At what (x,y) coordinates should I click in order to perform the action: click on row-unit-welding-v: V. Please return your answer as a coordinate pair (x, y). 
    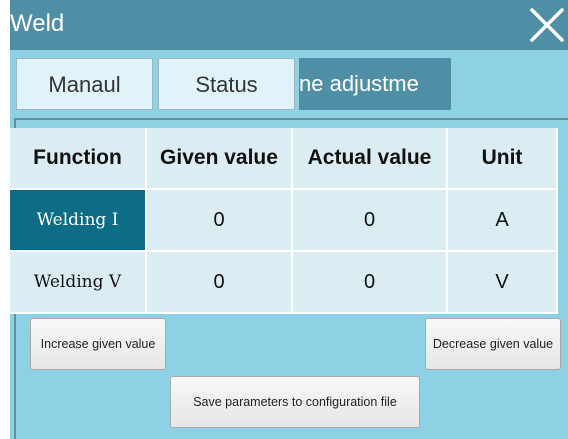
    Looking at the image, I should click on (503, 283).